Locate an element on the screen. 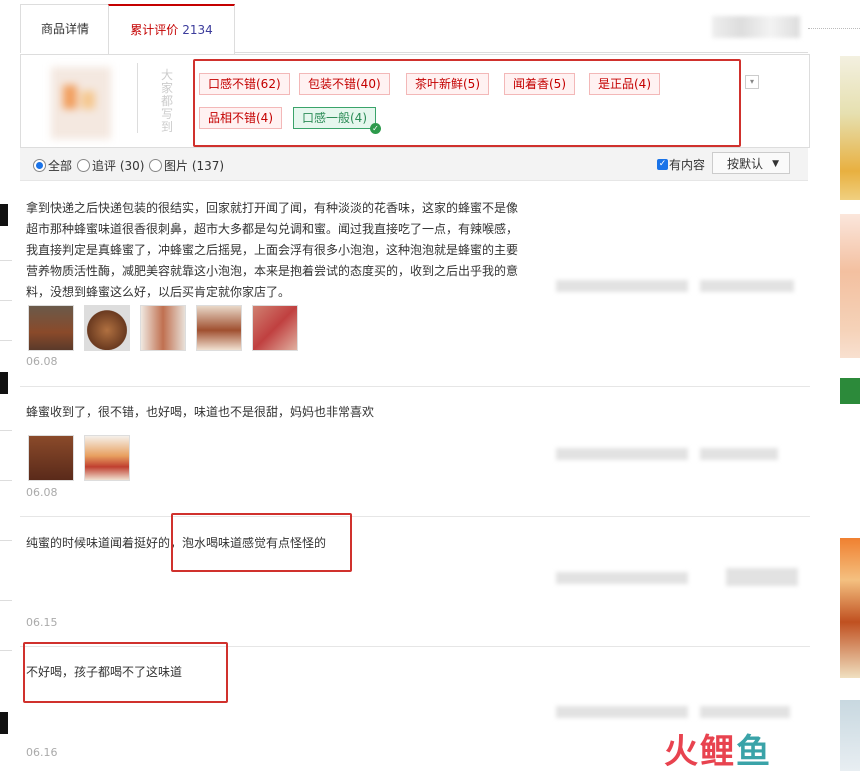 The height and width of the screenshot is (773, 860). review-date: 06.15 is located at coordinates (42, 622).